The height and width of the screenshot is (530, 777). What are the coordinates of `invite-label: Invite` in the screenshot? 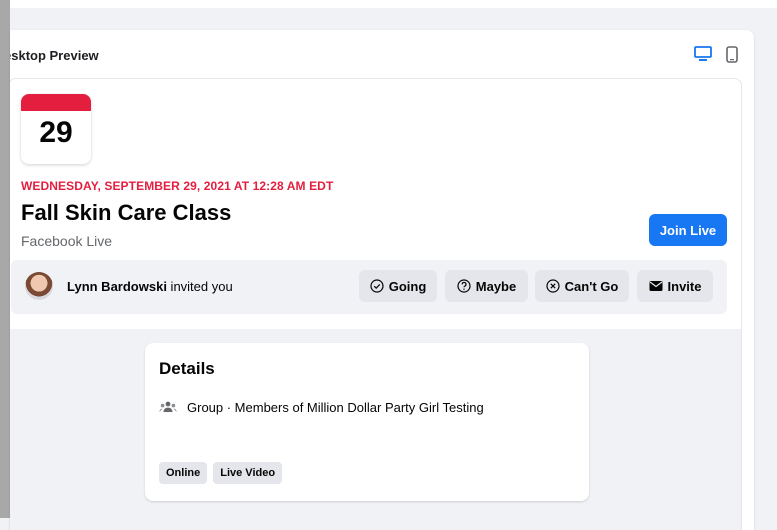 It's located at (684, 286).